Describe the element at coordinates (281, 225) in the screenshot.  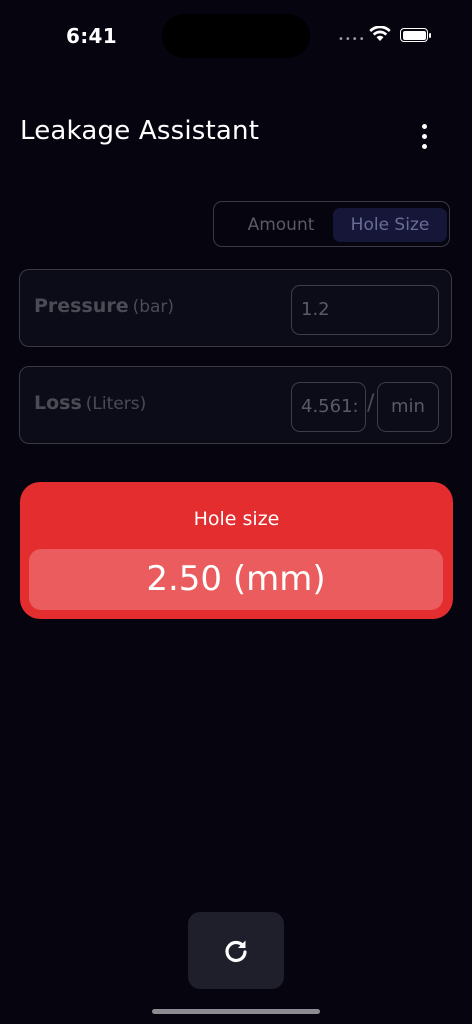
I see `segment-amount: Amount` at that location.